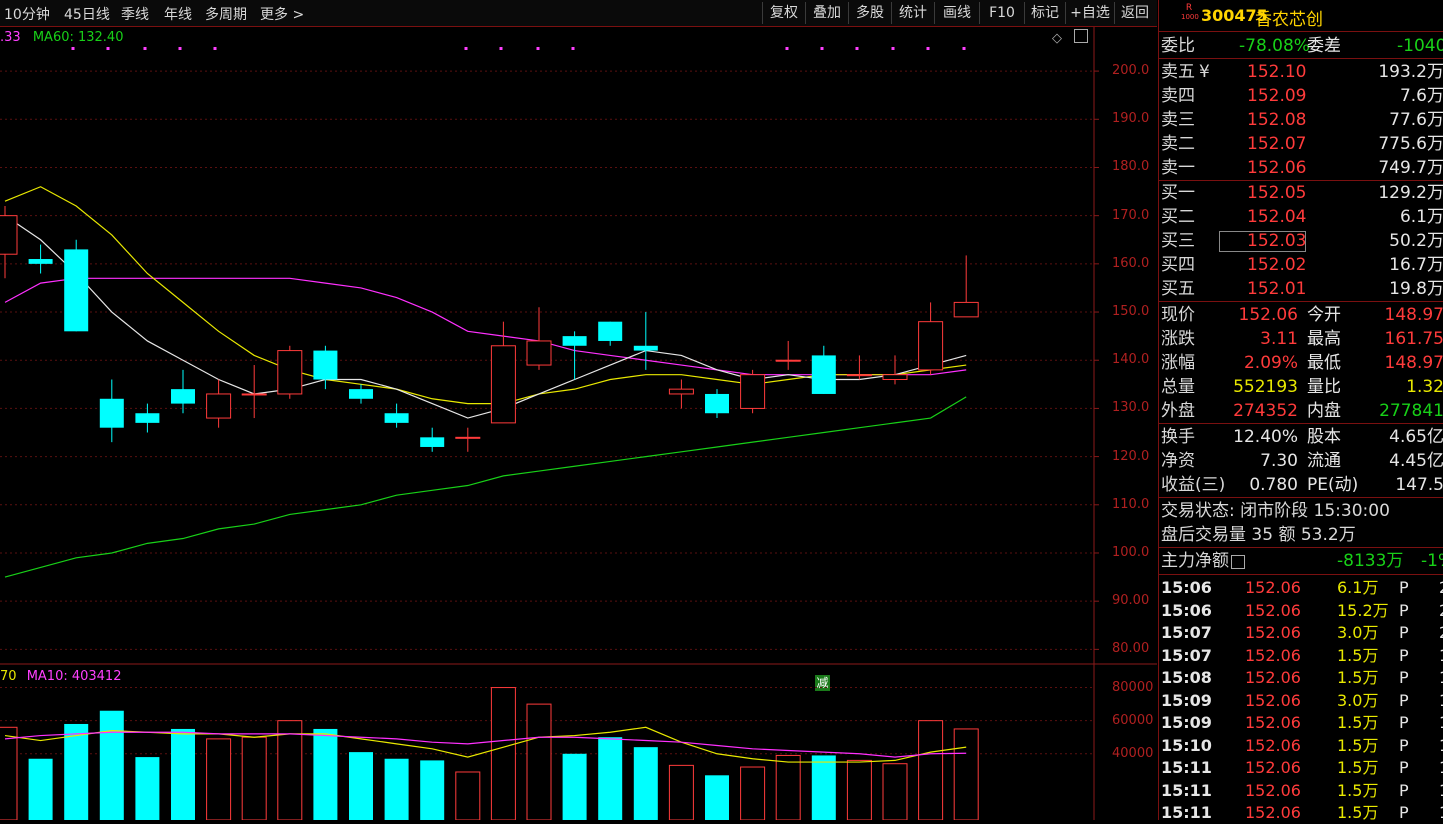 The height and width of the screenshot is (824, 1443). What do you see at coordinates (1301, 289) in the screenshot?
I see `bid-level: 买五 152.01 19.8万` at bounding box center [1301, 289].